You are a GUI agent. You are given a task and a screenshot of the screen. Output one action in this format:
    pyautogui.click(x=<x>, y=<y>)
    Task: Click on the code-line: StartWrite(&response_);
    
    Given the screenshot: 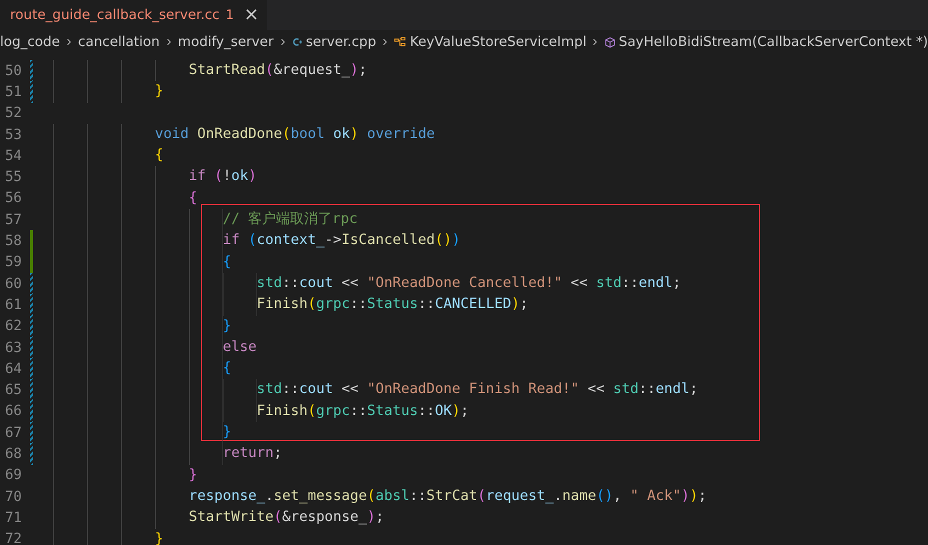 What is the action you would take?
    pyautogui.click(x=286, y=518)
    